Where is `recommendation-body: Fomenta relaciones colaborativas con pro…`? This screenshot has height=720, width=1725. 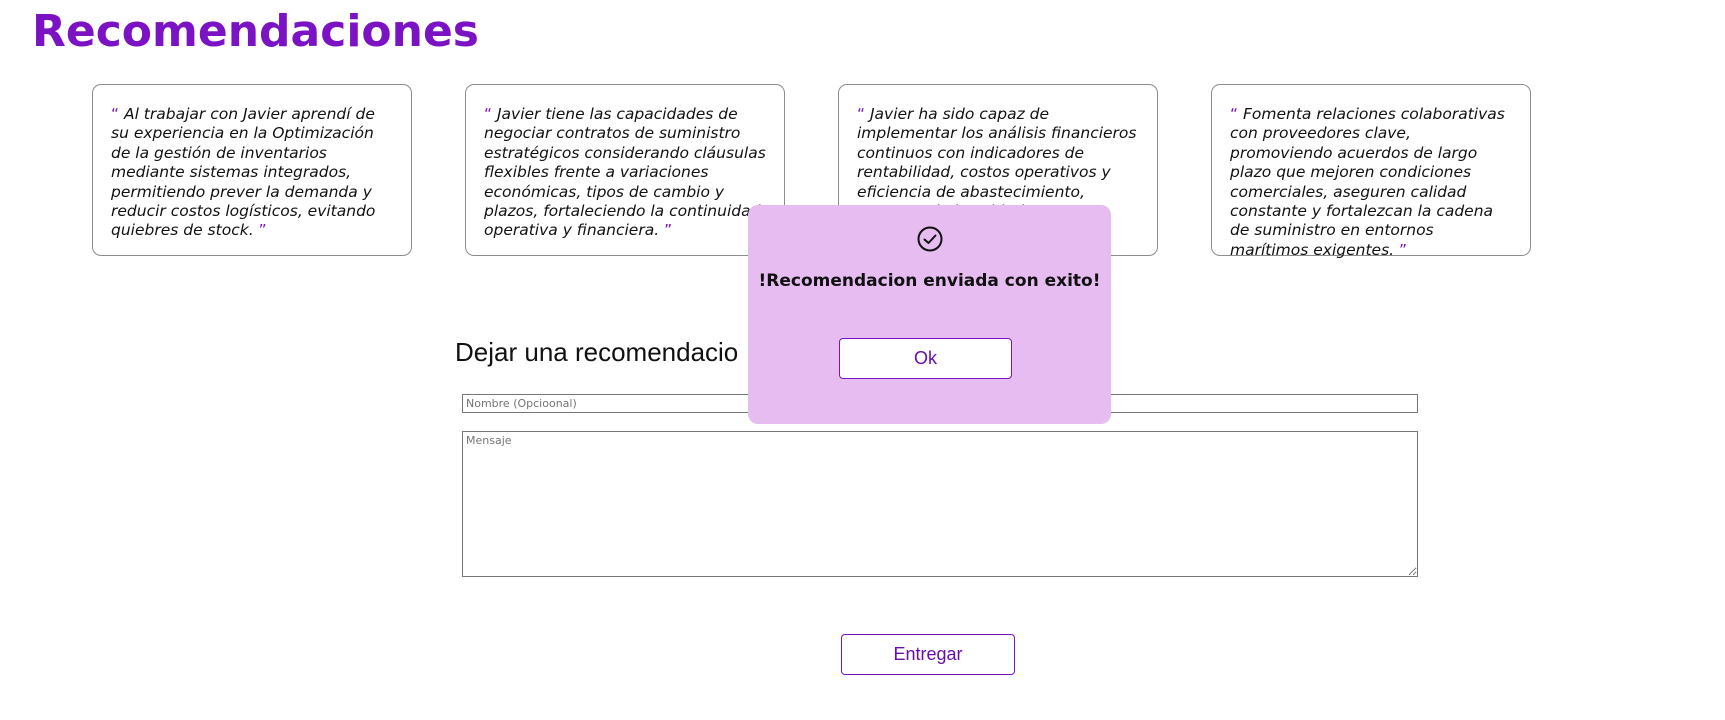 recommendation-body: Fomenta relaciones colaborativas con pro… is located at coordinates (1367, 182).